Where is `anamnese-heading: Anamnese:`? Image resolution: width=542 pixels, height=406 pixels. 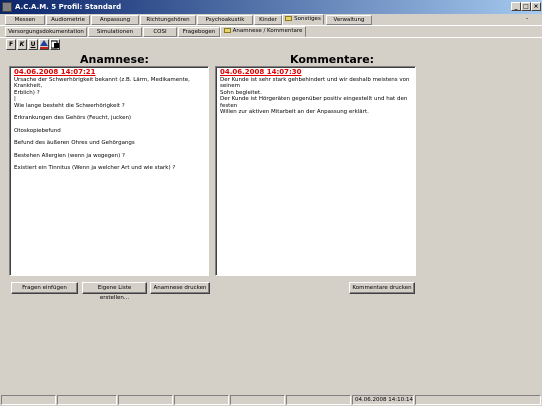
anamnese-heading: Anamnese: is located at coordinates (114, 59).